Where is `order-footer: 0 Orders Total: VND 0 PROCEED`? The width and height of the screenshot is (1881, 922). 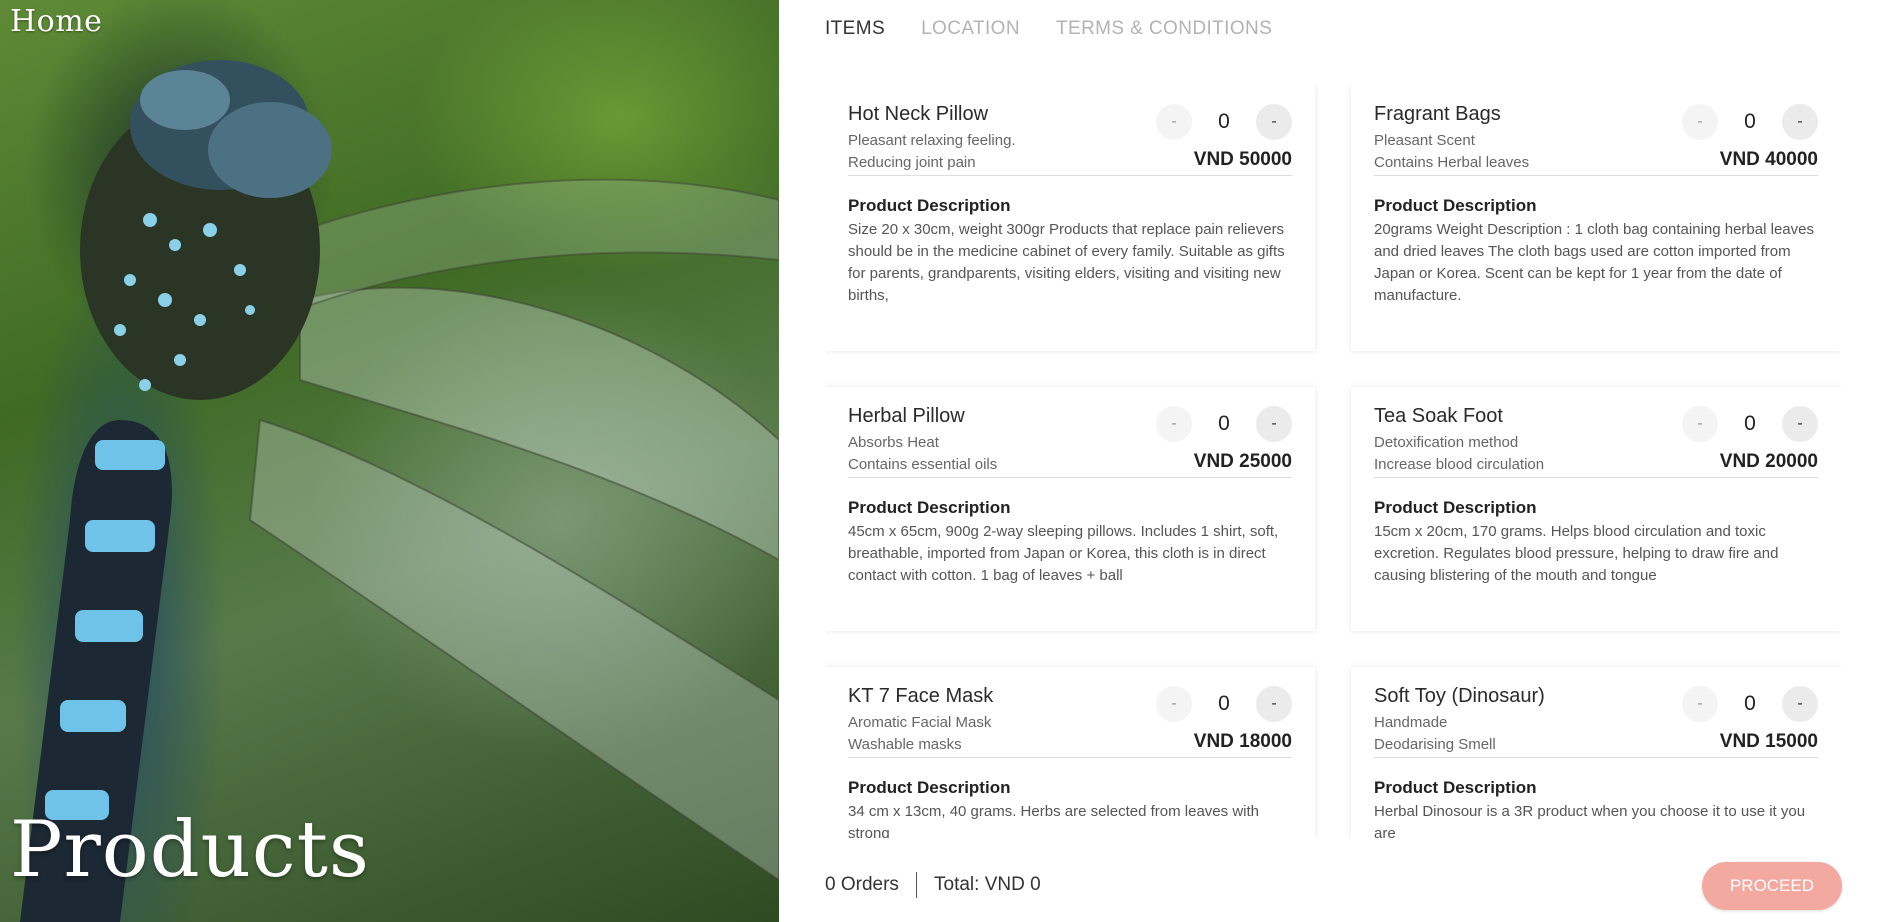
order-footer: 0 Orders Total: VND 0 PROCEED is located at coordinates (1330, 880).